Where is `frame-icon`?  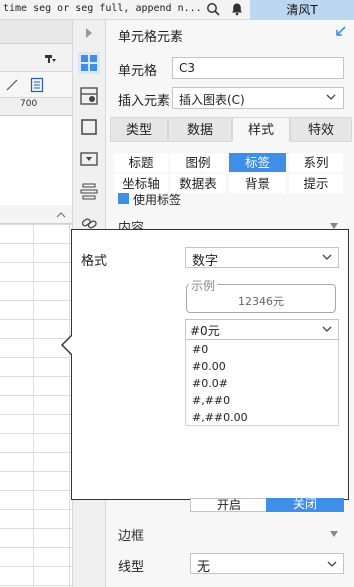 frame-icon is located at coordinates (89, 127).